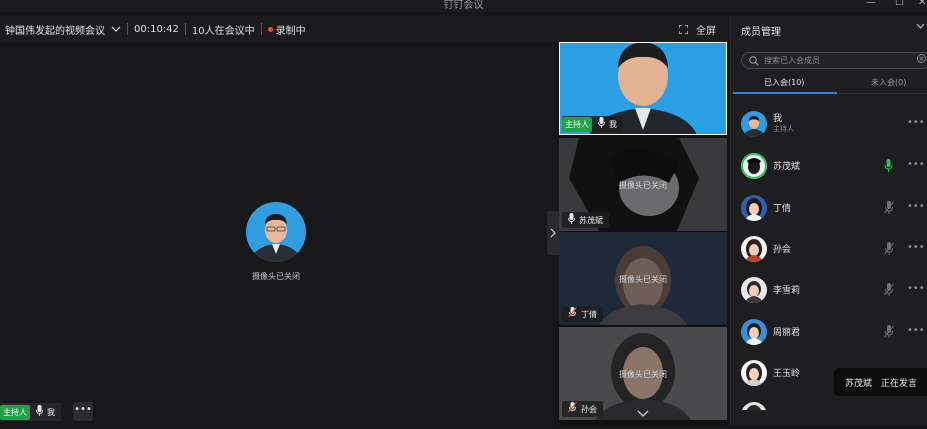 This screenshot has height=429, width=927. I want to click on self-name: 我, so click(51, 412).